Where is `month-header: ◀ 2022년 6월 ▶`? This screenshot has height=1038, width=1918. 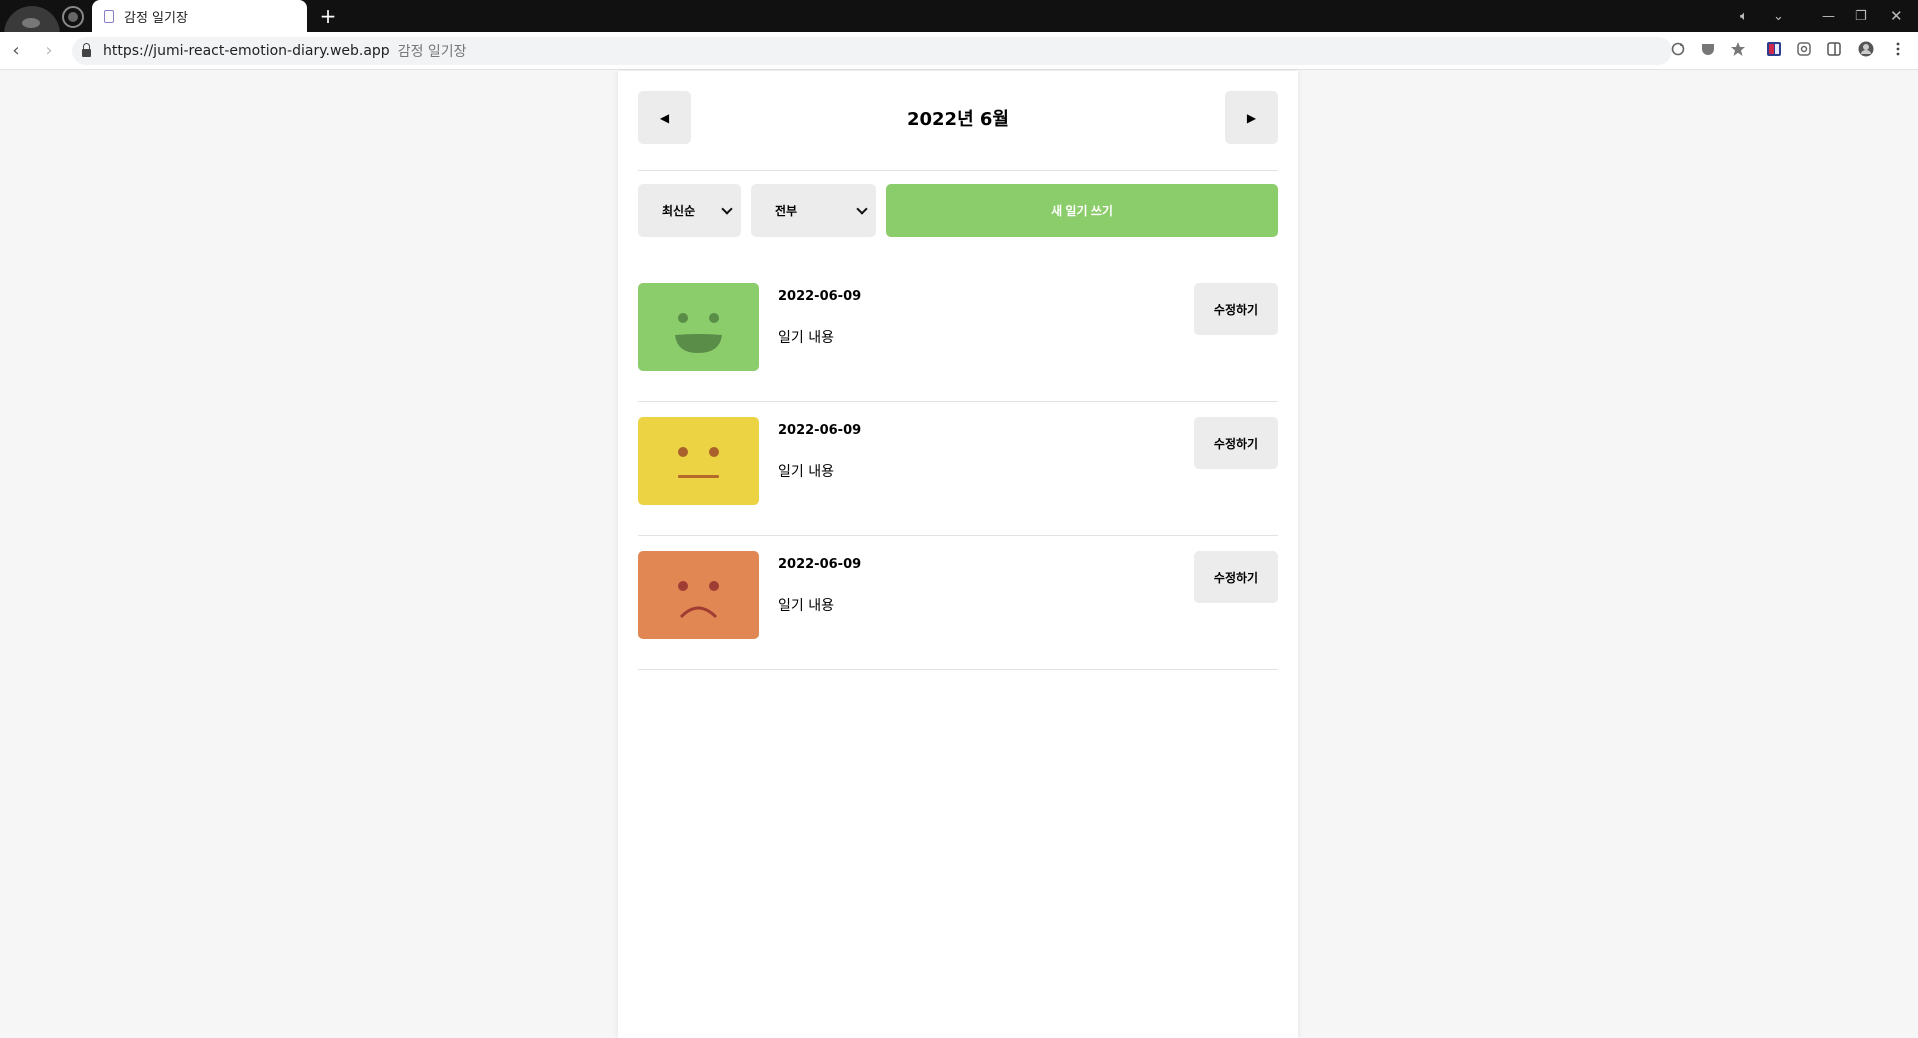 month-header: ◀ 2022년 6월 ▶ is located at coordinates (958, 131).